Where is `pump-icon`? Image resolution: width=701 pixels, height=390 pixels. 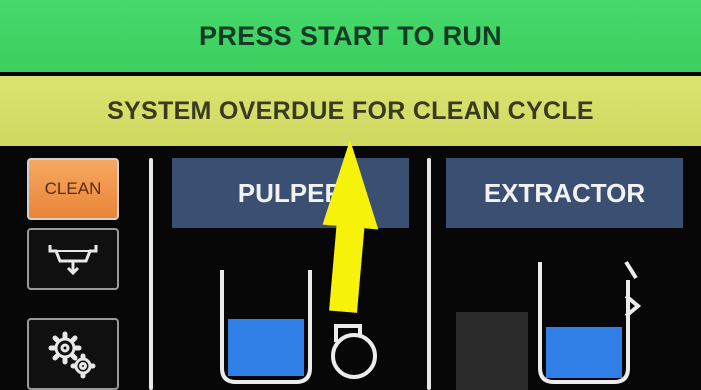
pump-icon is located at coordinates (354, 356).